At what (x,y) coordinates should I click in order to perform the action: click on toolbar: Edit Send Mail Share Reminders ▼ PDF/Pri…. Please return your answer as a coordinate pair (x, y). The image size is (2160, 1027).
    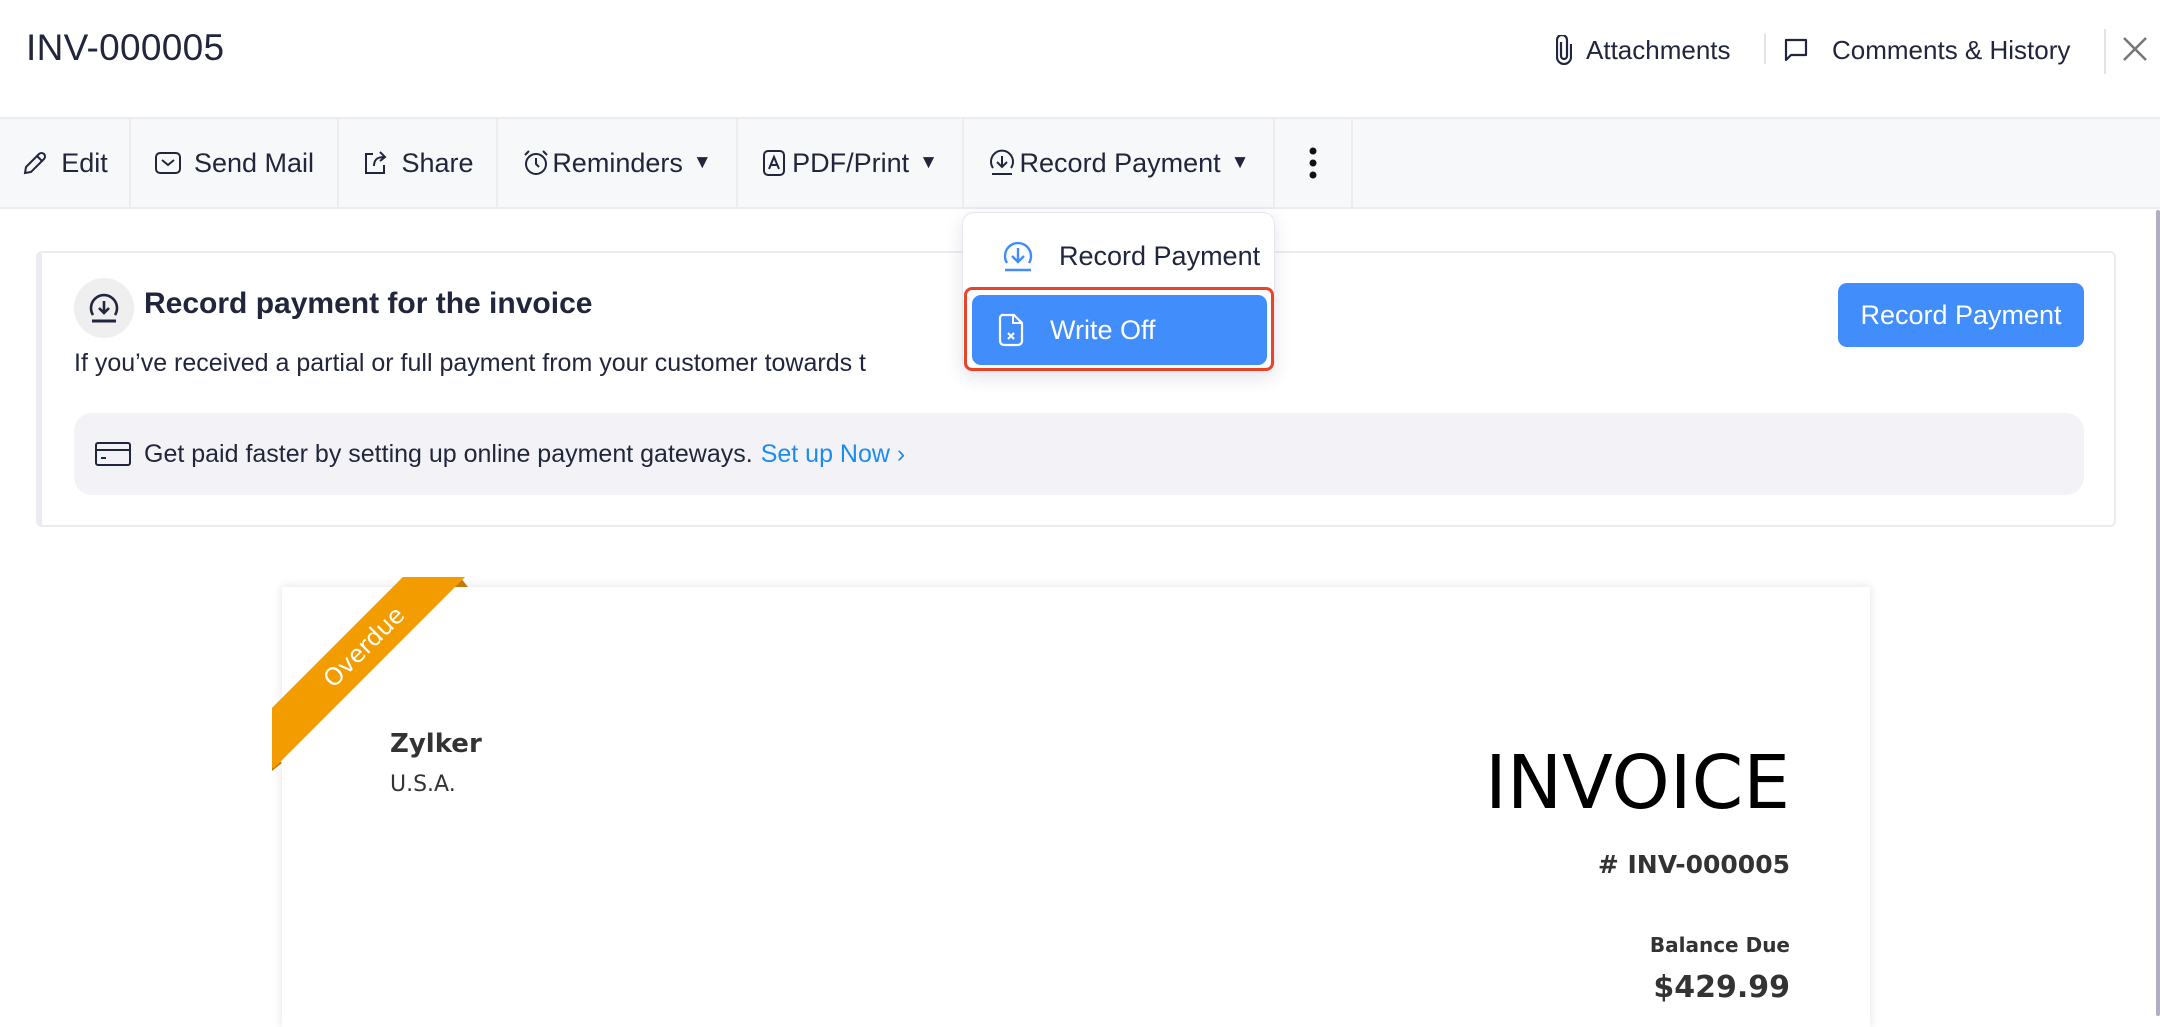
    Looking at the image, I should click on (1080, 163).